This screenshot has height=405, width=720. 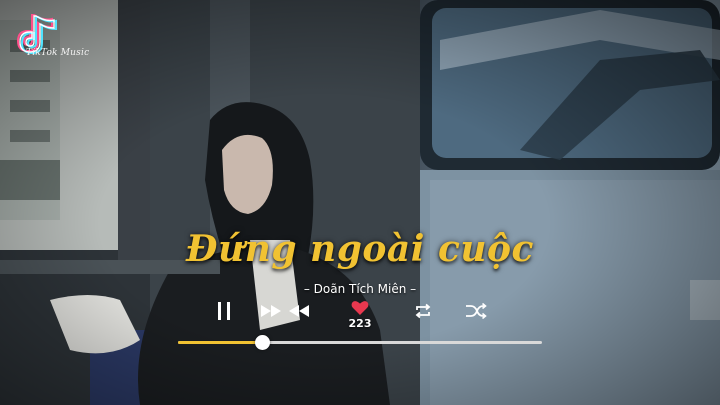 What do you see at coordinates (58, 53) in the screenshot?
I see `logo-text: TikTok Music` at bounding box center [58, 53].